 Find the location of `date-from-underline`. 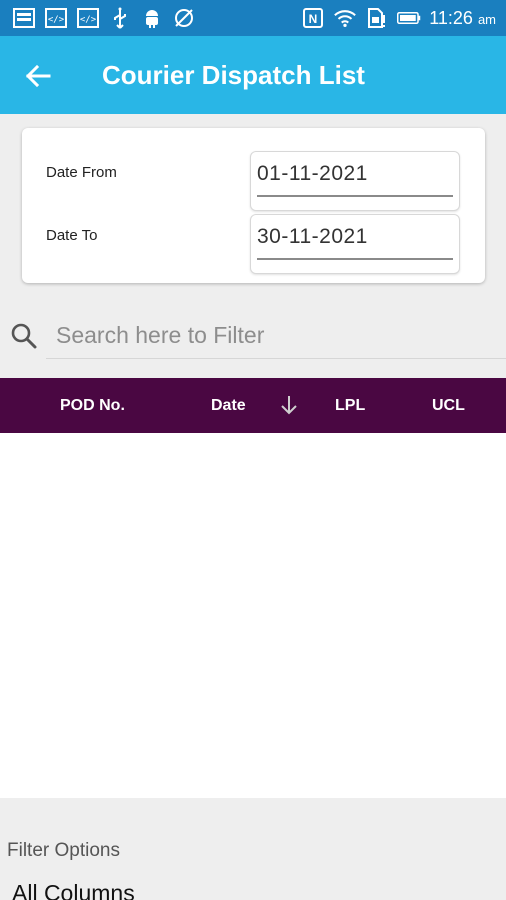

date-from-underline is located at coordinates (355, 196).